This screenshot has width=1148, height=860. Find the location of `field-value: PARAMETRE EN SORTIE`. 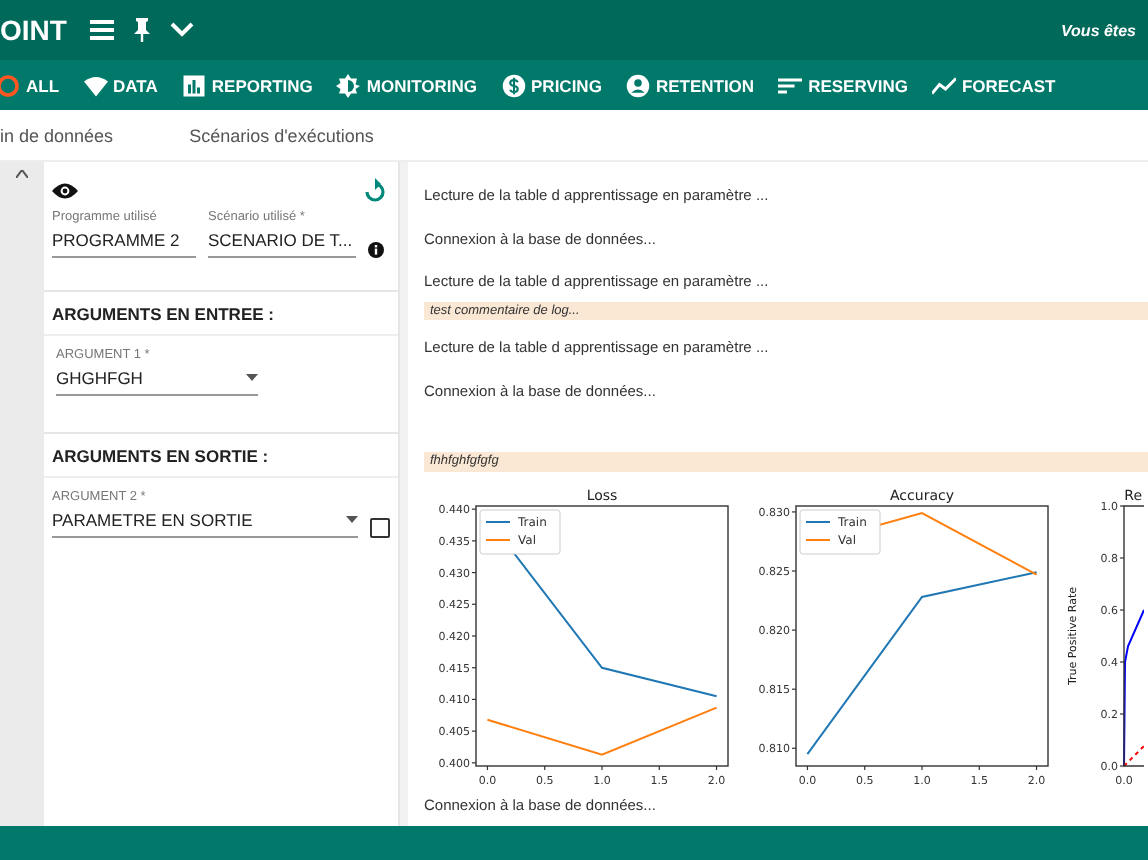

field-value: PARAMETRE EN SORTIE is located at coordinates (152, 520).